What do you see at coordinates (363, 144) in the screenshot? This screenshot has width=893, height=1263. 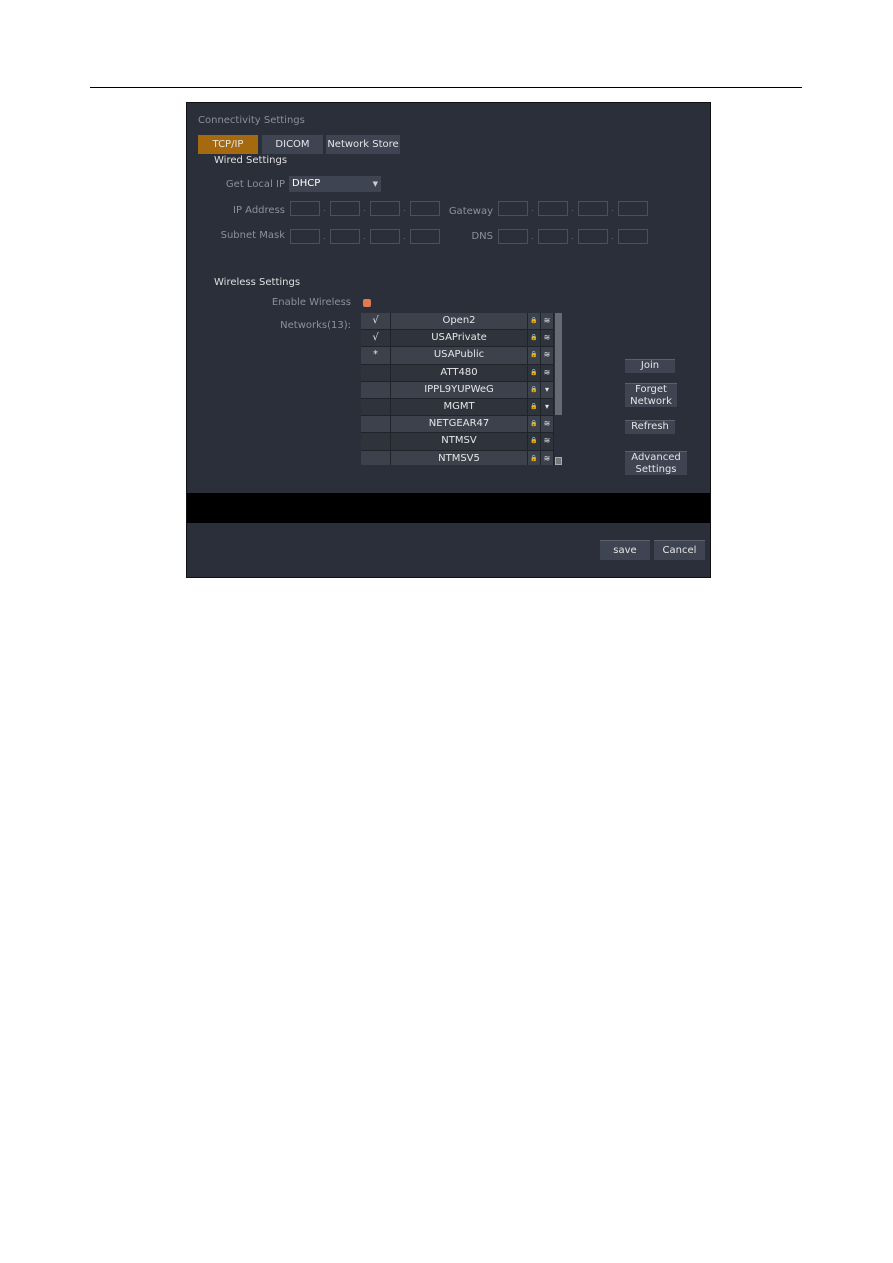 I see `tab-network-store: Network Store` at bounding box center [363, 144].